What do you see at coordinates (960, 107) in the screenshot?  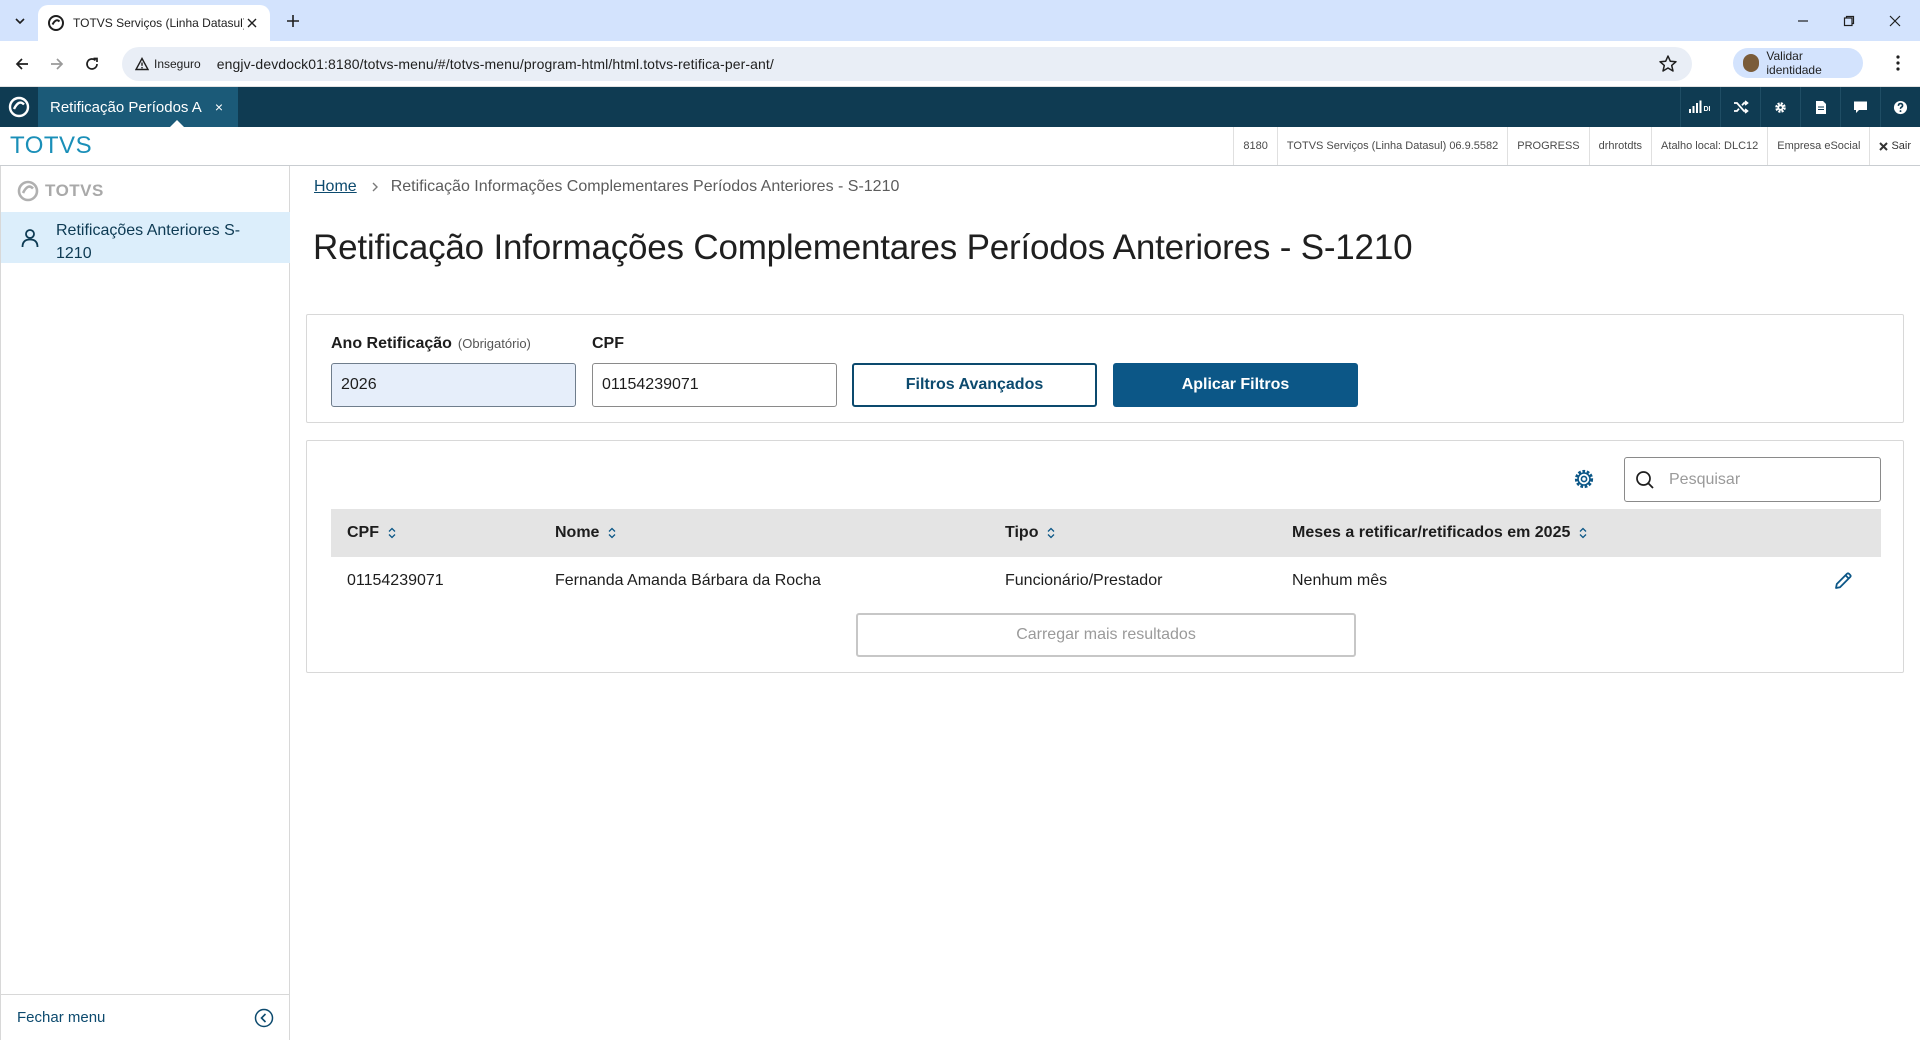 I see `app-top-bar: Retificação Períodos A × DI` at bounding box center [960, 107].